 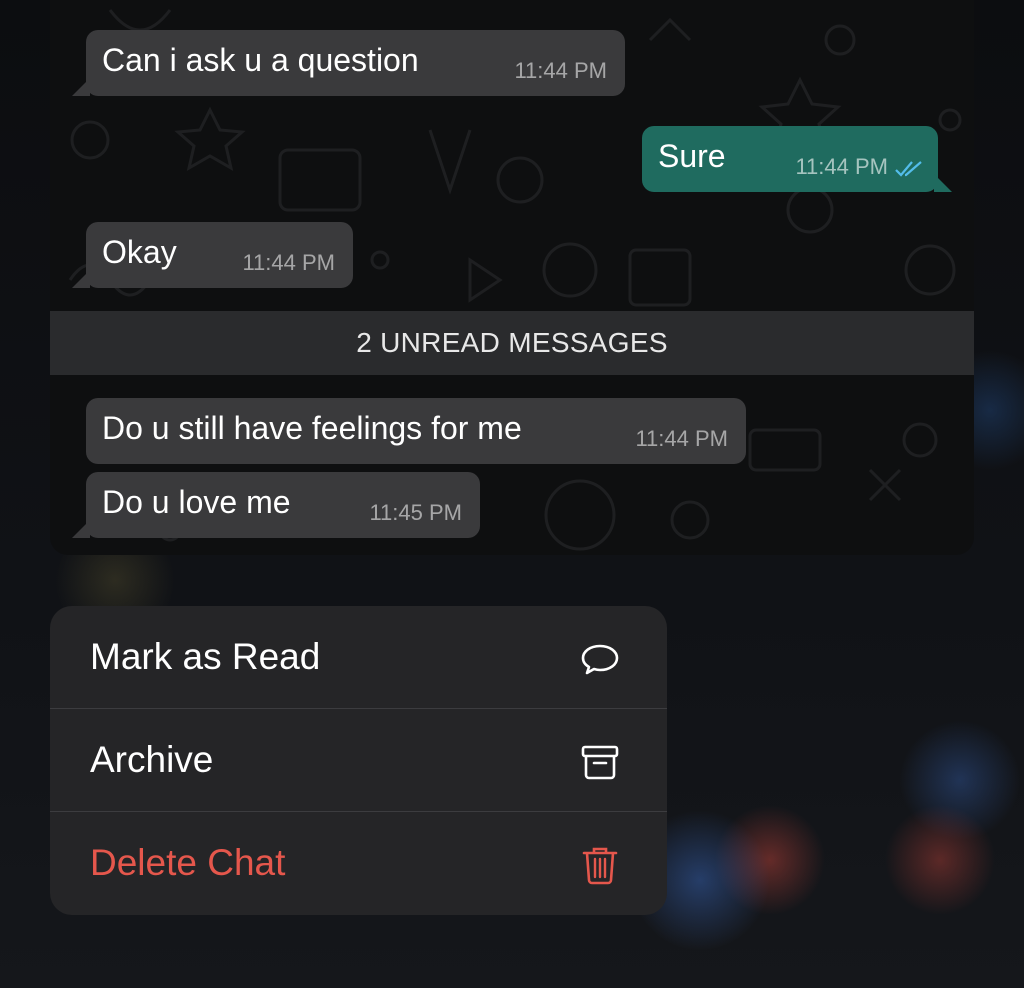 What do you see at coordinates (188, 862) in the screenshot?
I see `menu-item-label: Delete Chat` at bounding box center [188, 862].